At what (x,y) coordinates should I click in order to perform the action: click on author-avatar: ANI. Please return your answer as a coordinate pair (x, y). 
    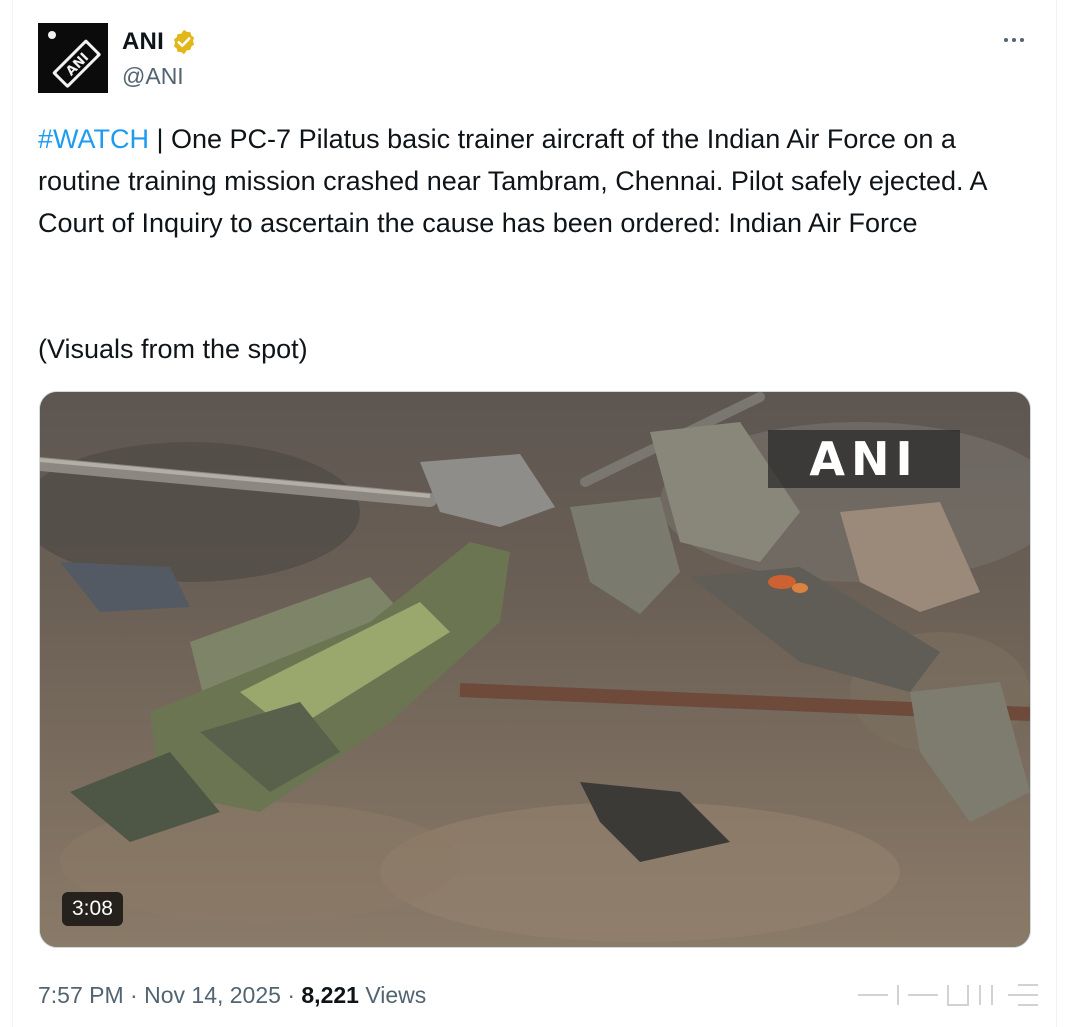
    Looking at the image, I should click on (73, 58).